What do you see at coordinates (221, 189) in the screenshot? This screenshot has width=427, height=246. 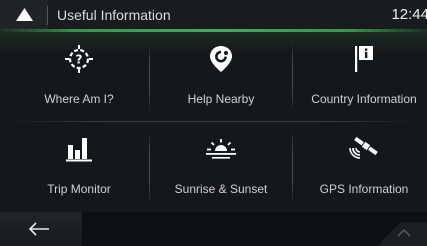 I see `sunrise-sunset-label: Sunrise & Sunset` at bounding box center [221, 189].